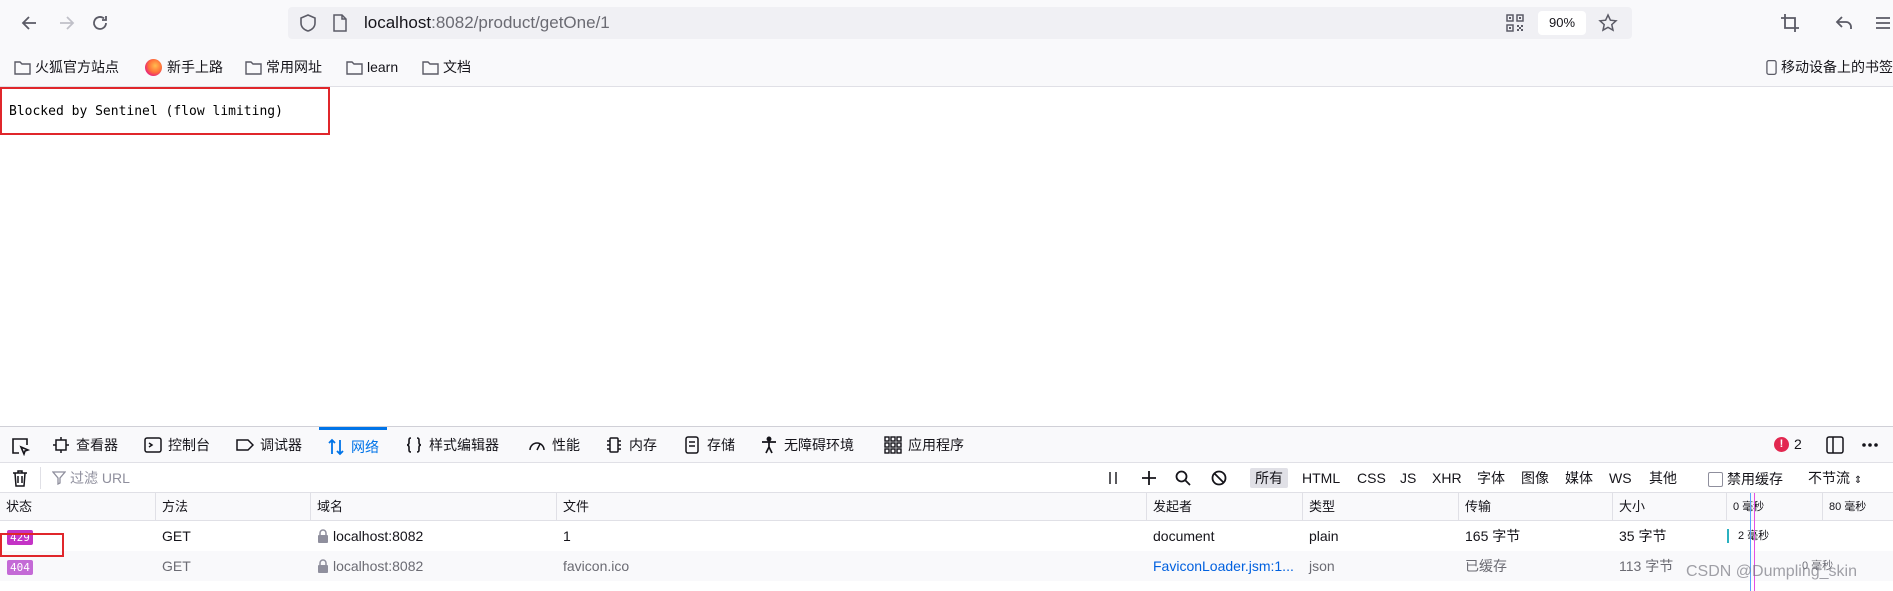 The image size is (1893, 591). What do you see at coordinates (1608, 23) in the screenshot?
I see `bookmark-star-icon` at bounding box center [1608, 23].